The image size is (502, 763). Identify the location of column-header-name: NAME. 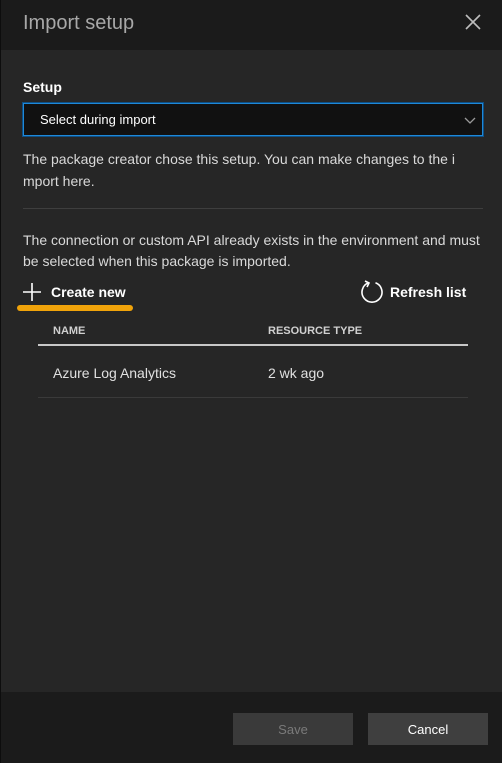
(69, 331).